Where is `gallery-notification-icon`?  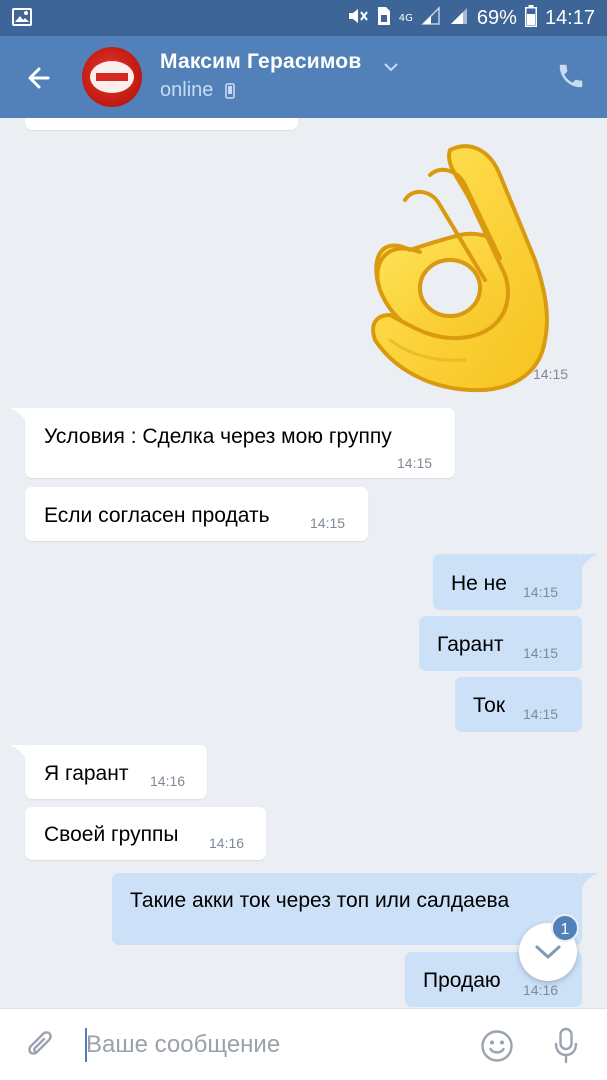
gallery-notification-icon is located at coordinates (22, 19).